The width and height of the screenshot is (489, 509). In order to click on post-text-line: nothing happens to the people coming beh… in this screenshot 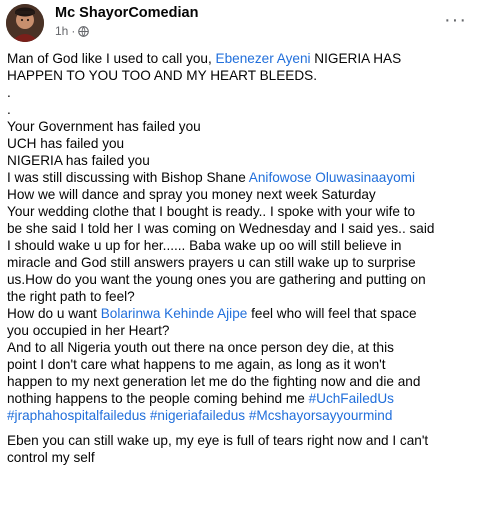, I will do `click(243, 398)`.